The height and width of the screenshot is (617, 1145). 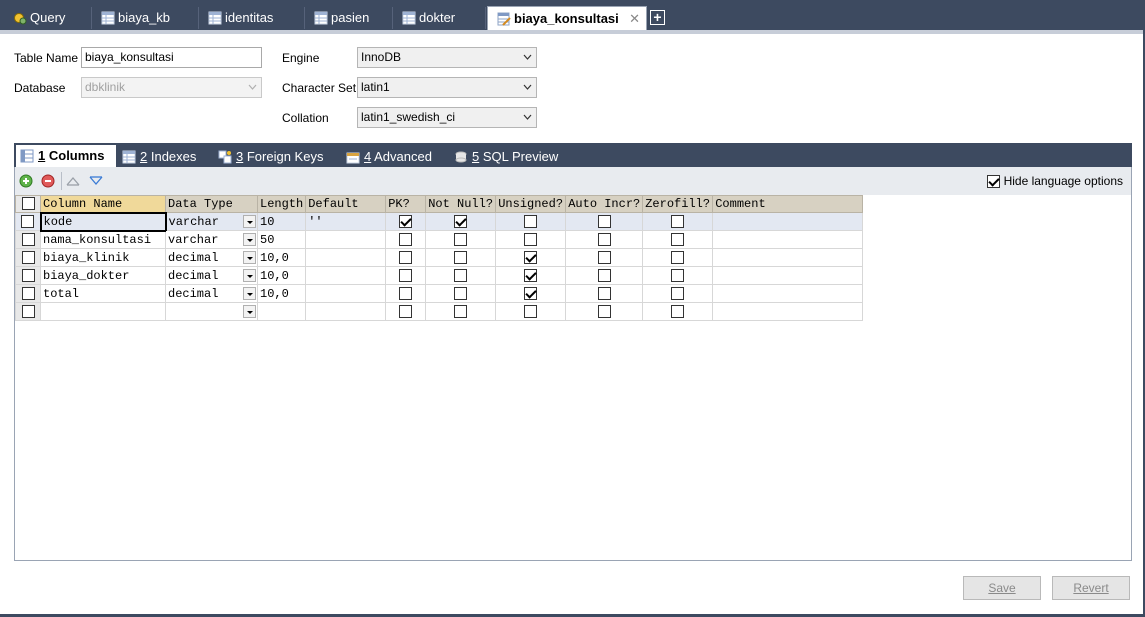 I want to click on header-pk: PK?, so click(x=406, y=204).